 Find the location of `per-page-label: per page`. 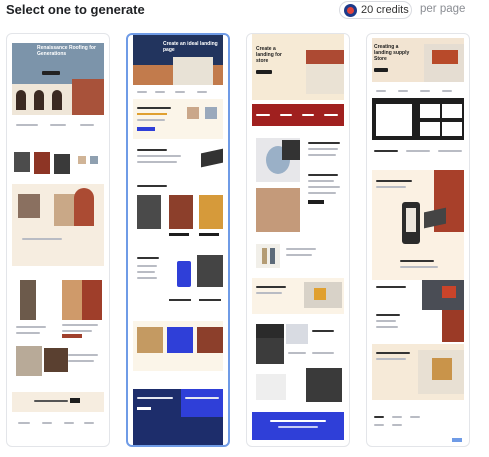

per-page-label: per page is located at coordinates (443, 9).